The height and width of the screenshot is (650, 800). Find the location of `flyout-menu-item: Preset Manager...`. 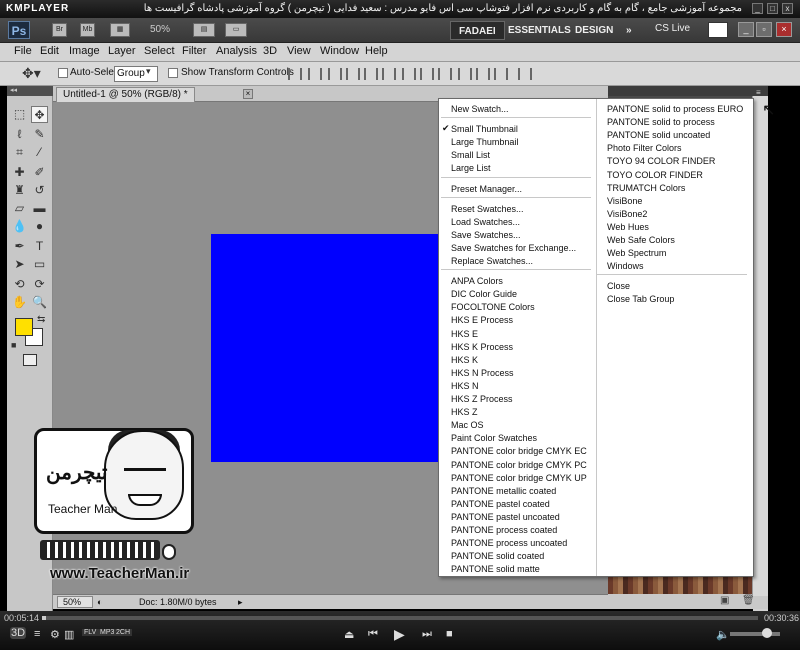

flyout-menu-item: Preset Manager... is located at coordinates (486, 189).